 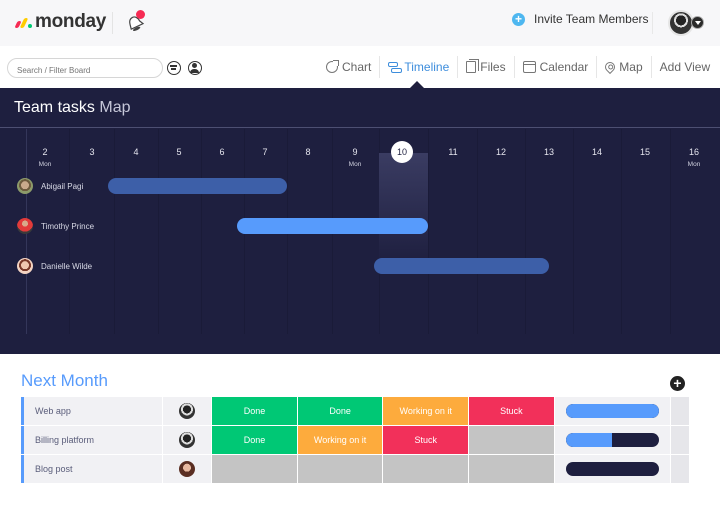 I want to click on monday-logo: monday, so click(x=60, y=22).